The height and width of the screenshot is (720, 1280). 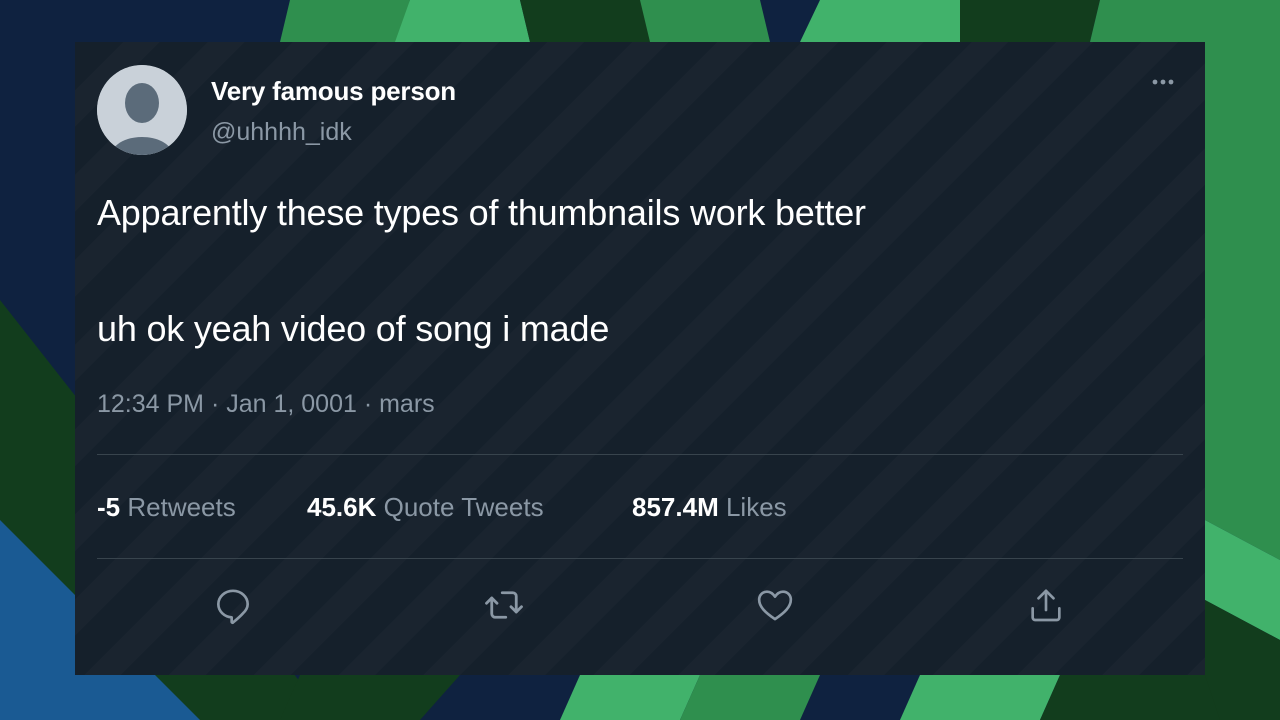 I want to click on more-options-button, so click(x=1165, y=82).